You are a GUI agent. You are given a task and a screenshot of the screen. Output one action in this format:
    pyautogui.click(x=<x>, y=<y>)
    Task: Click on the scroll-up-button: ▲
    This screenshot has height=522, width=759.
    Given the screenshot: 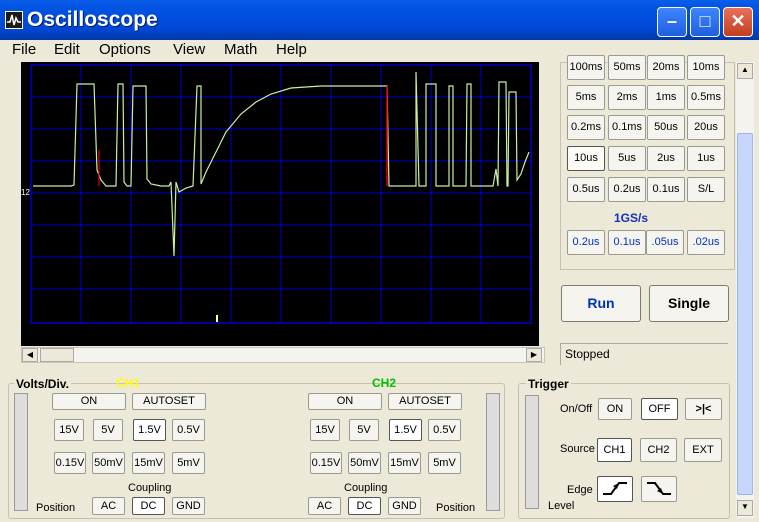 What is the action you would take?
    pyautogui.click(x=745, y=71)
    